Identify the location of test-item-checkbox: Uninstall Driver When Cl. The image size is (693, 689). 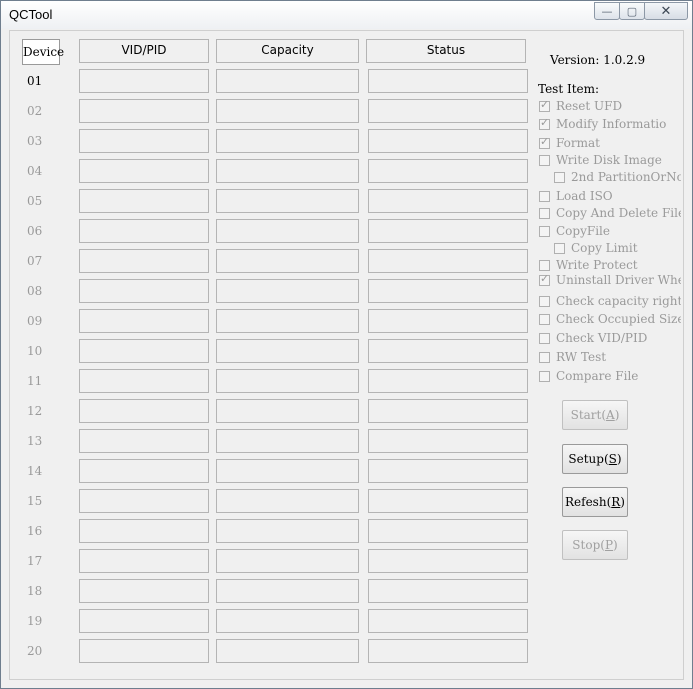
(610, 280).